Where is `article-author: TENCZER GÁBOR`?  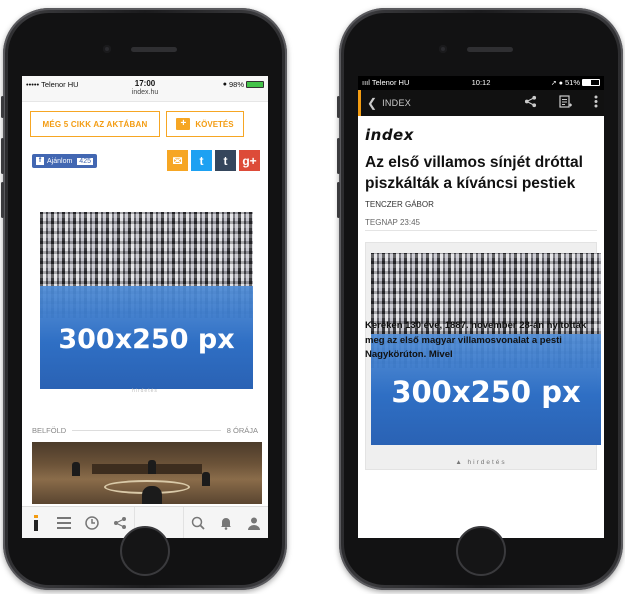
article-author: TENCZER GÁBOR is located at coordinates (399, 204).